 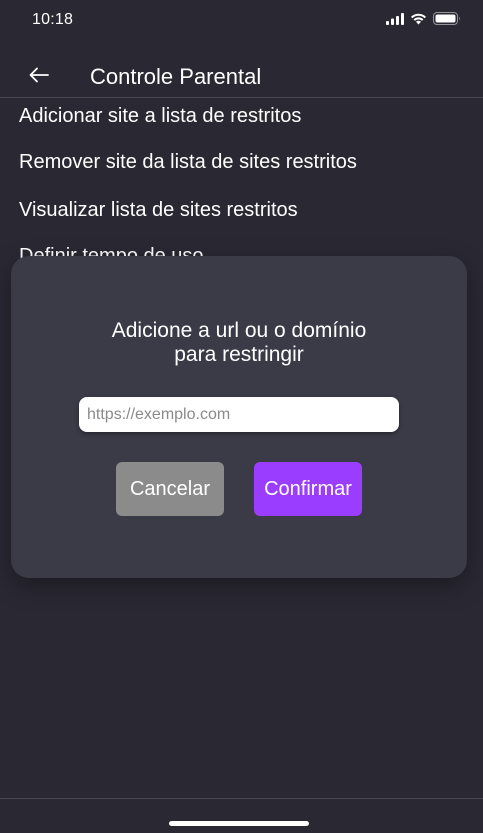 What do you see at coordinates (418, 19) in the screenshot?
I see `wifi-icon` at bounding box center [418, 19].